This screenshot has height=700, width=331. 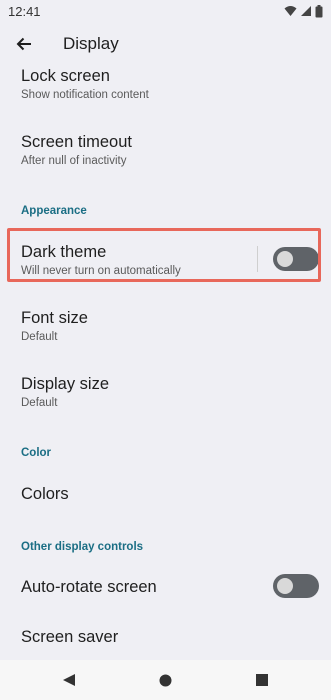 I want to click on nav-back-button, so click(x=69, y=680).